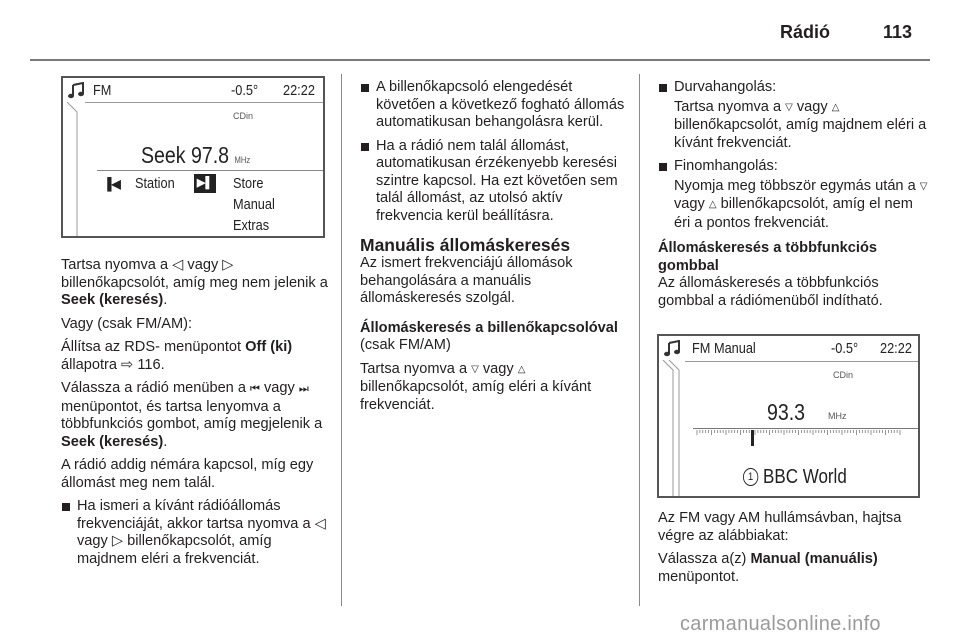 The image size is (960, 642). I want to click on menu-term: Seek (keresés), so click(112, 300).